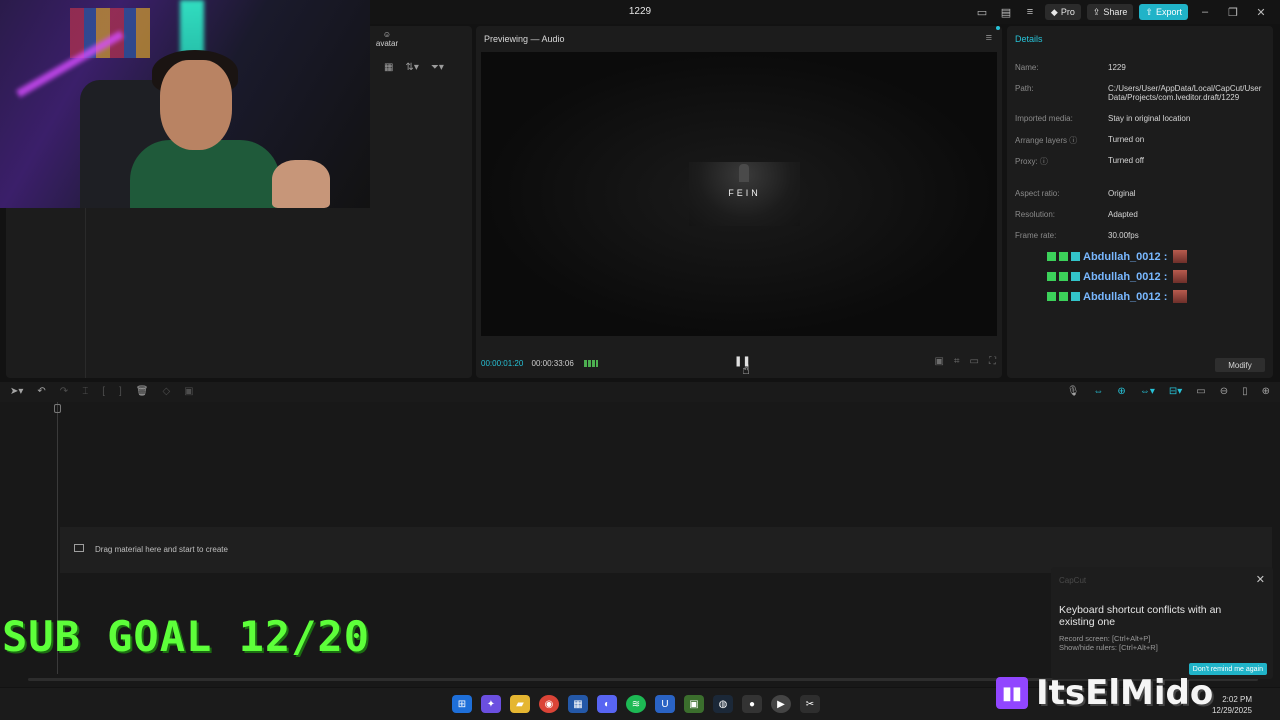  I want to click on delete-icon: 🗑, so click(142, 391).